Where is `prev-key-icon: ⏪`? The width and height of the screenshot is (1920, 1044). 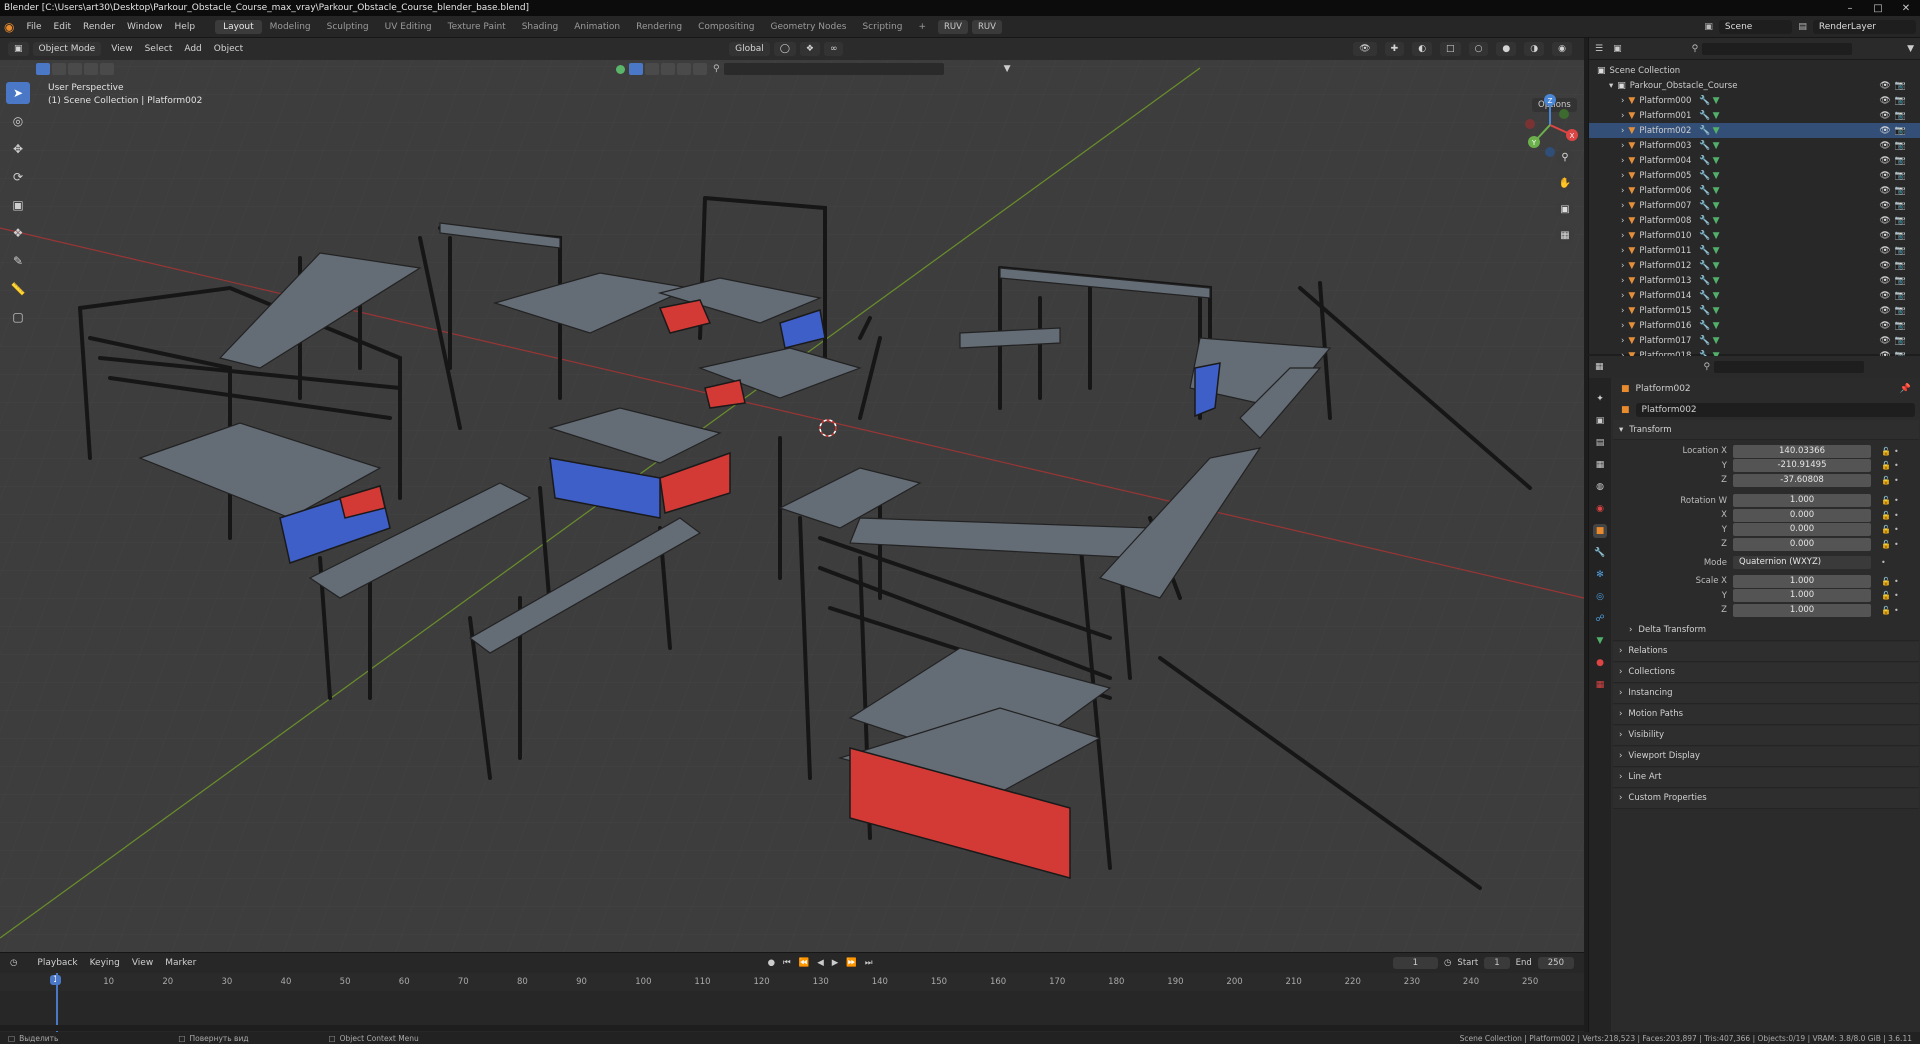
prev-key-icon: ⏪ is located at coordinates (804, 963).